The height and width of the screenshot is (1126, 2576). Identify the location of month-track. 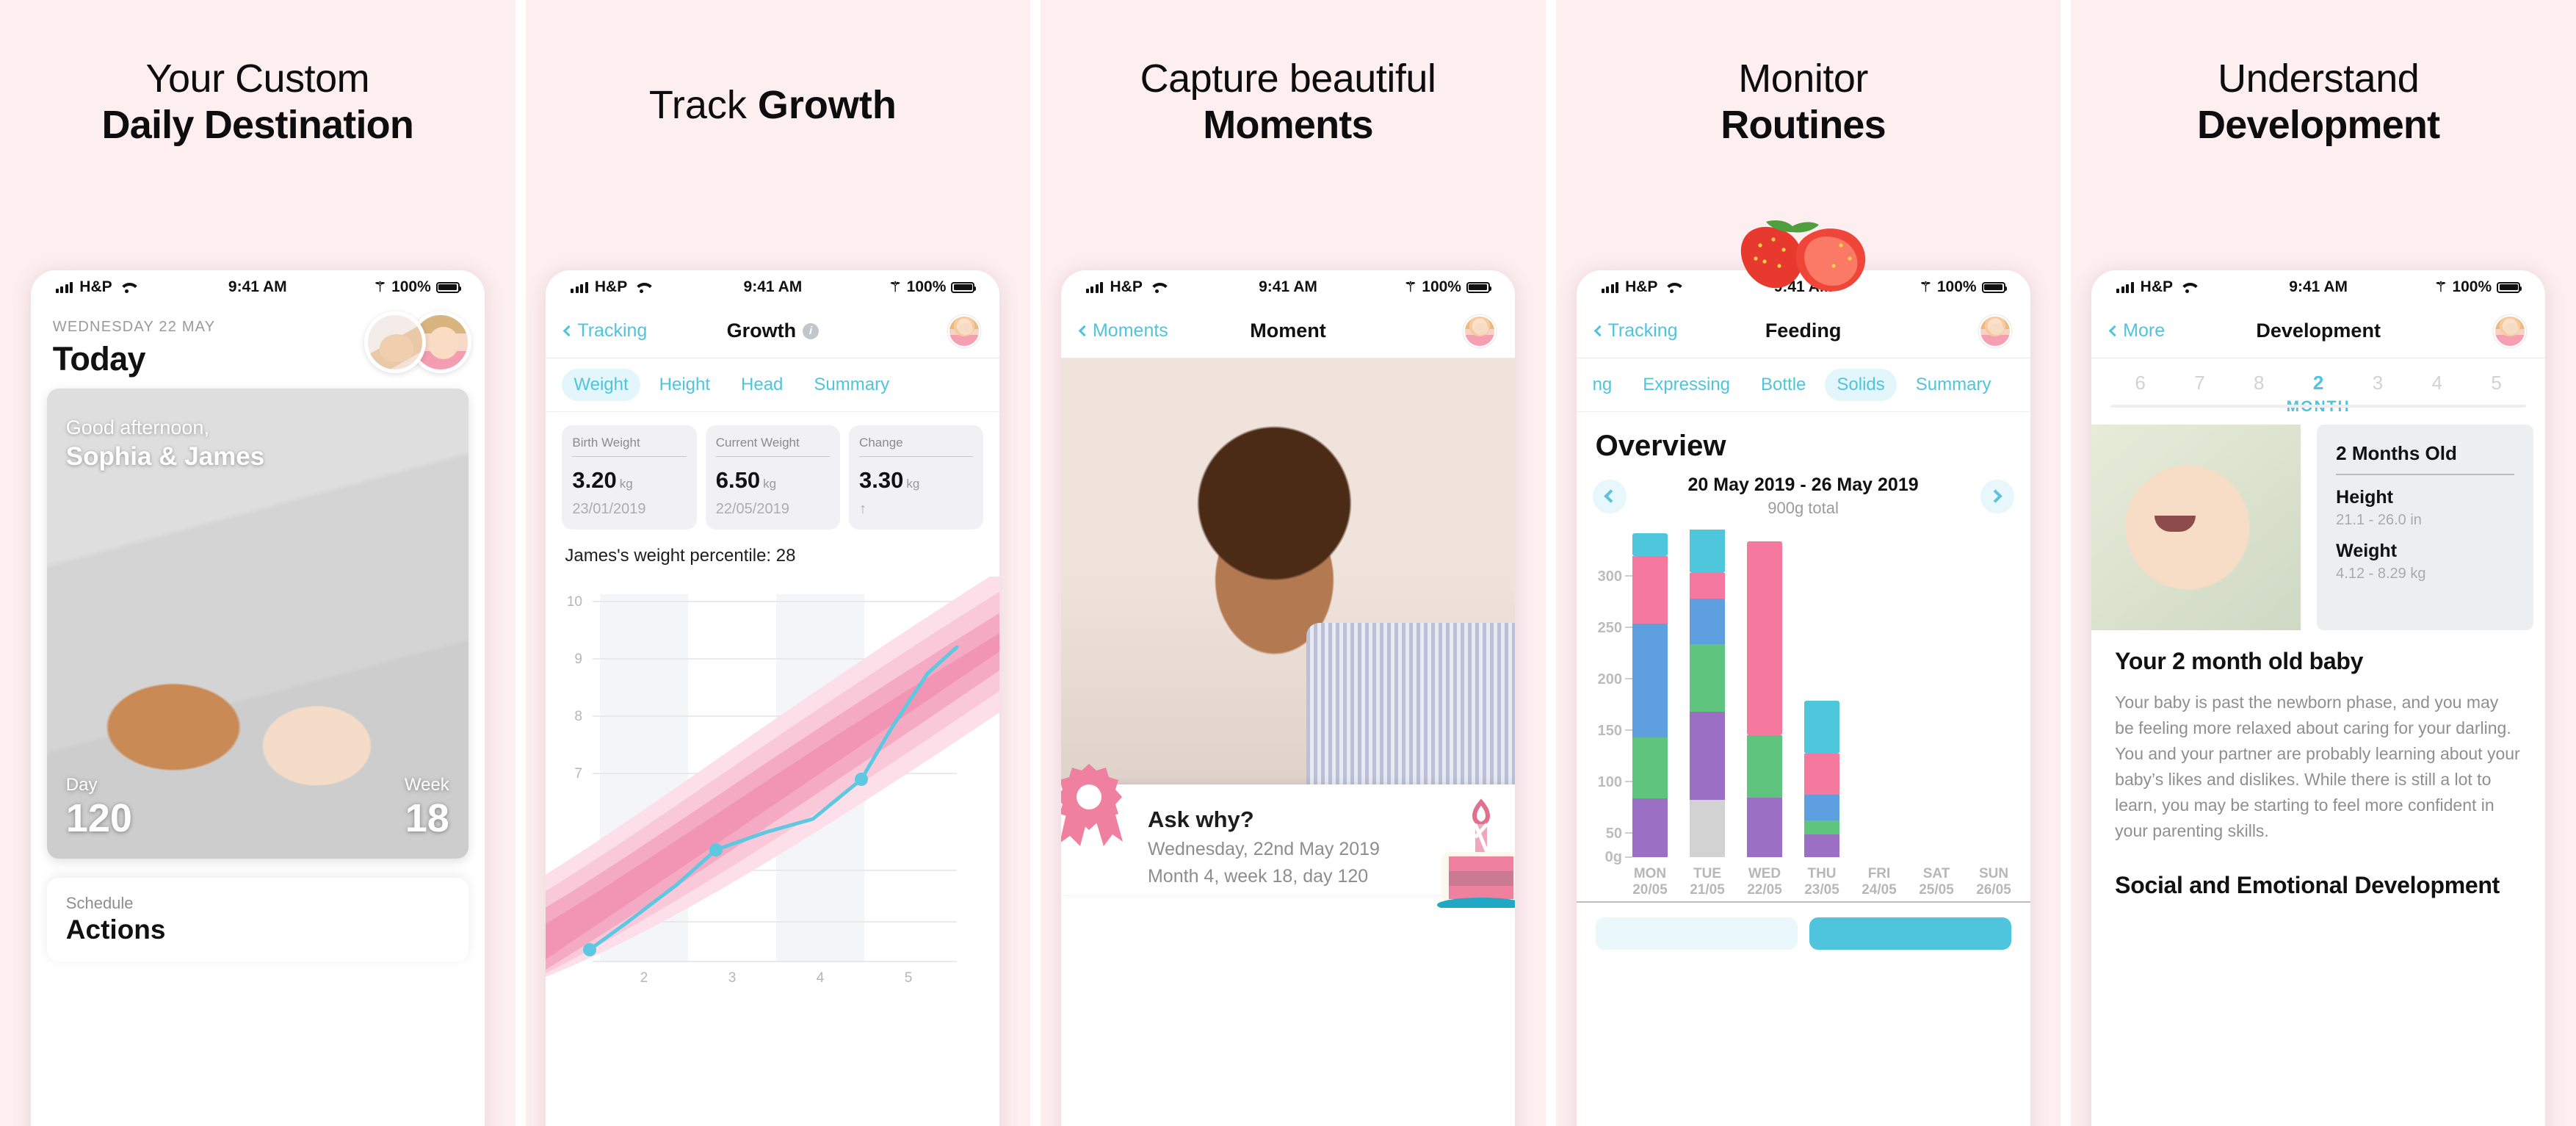
(2318, 406).